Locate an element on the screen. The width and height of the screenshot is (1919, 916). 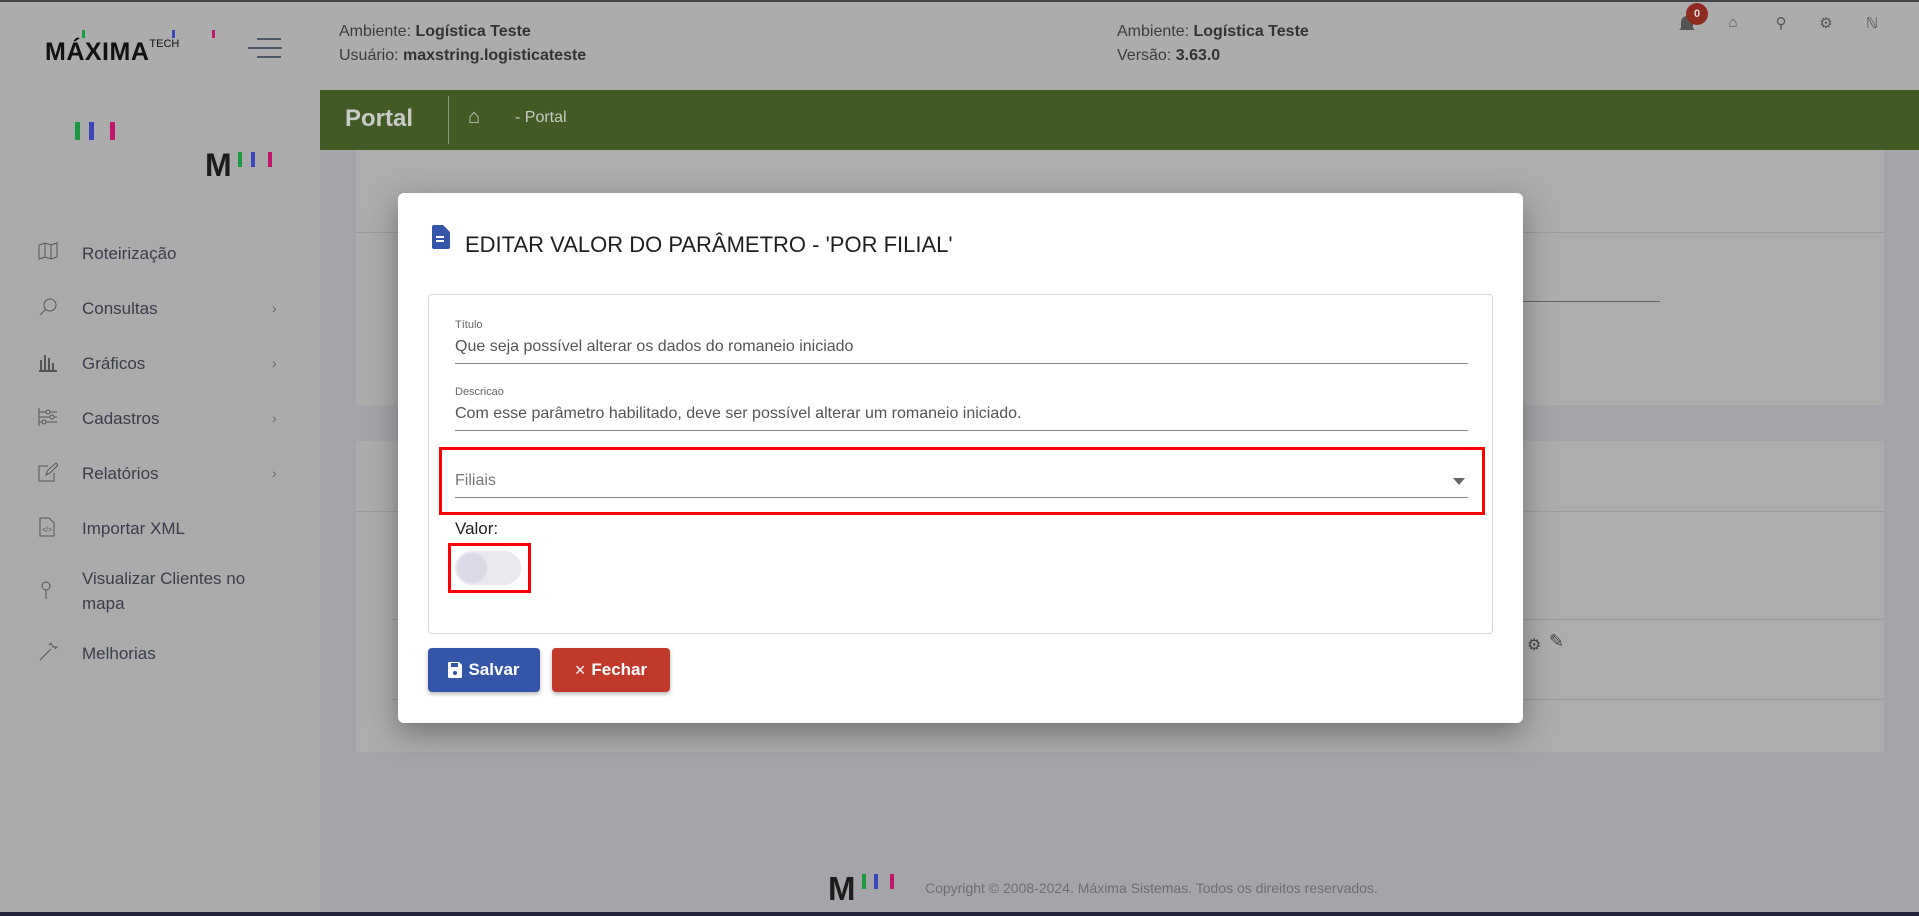
window-bottom-border is located at coordinates (959, 914).